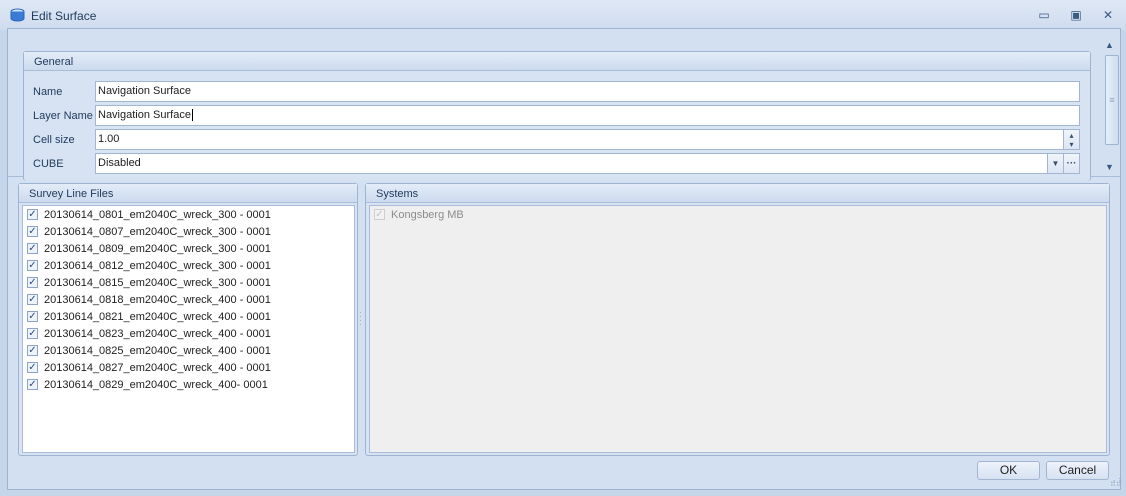  I want to click on list-item: ✓ 20130614_0812_em2040C_wreck_300 - 0001, so click(149, 265).